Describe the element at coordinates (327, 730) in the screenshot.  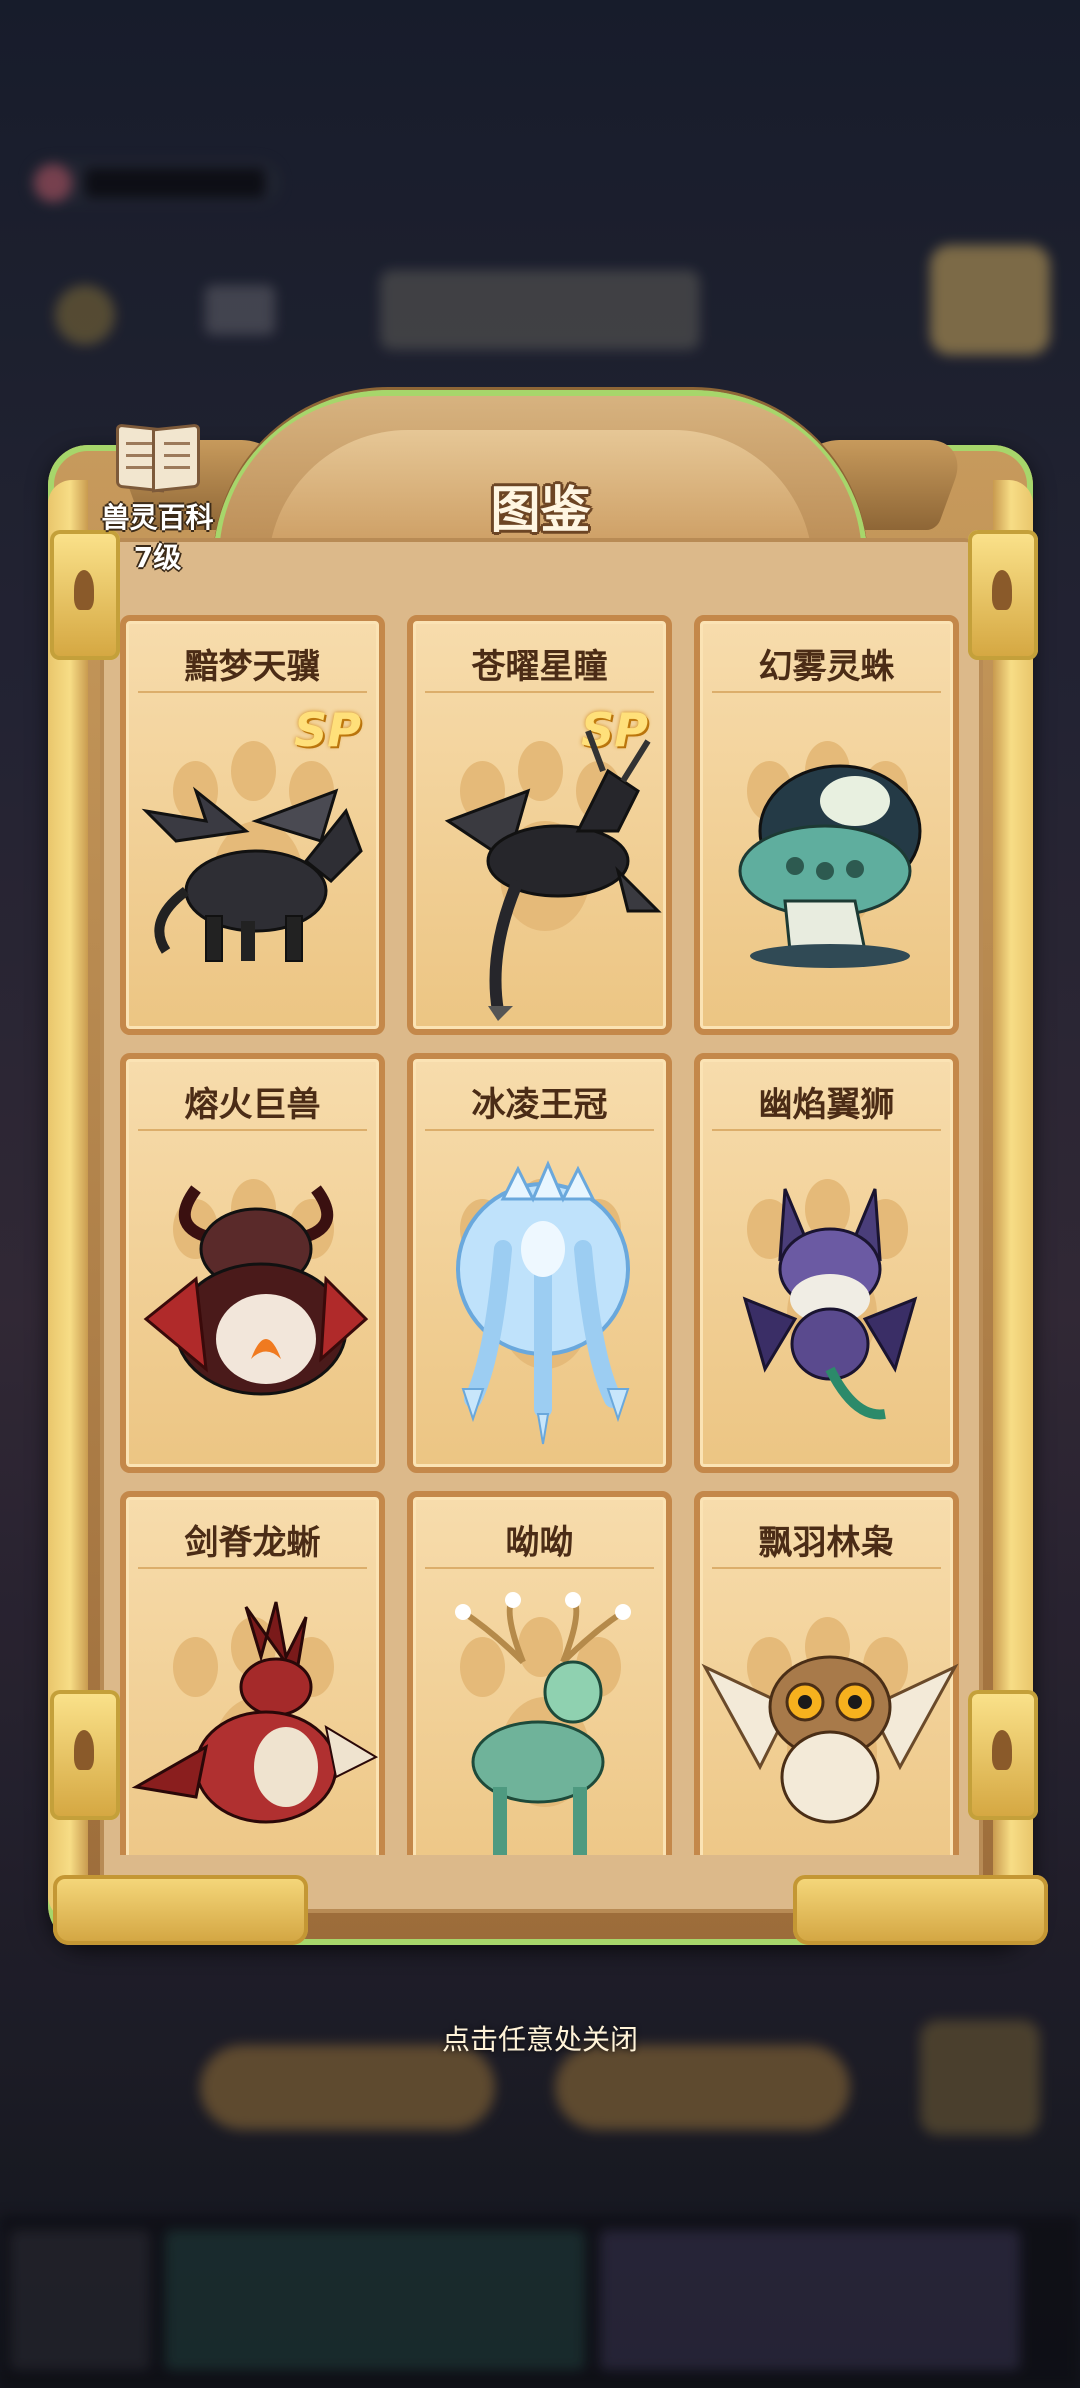
I see `sp-badge: SP` at that location.